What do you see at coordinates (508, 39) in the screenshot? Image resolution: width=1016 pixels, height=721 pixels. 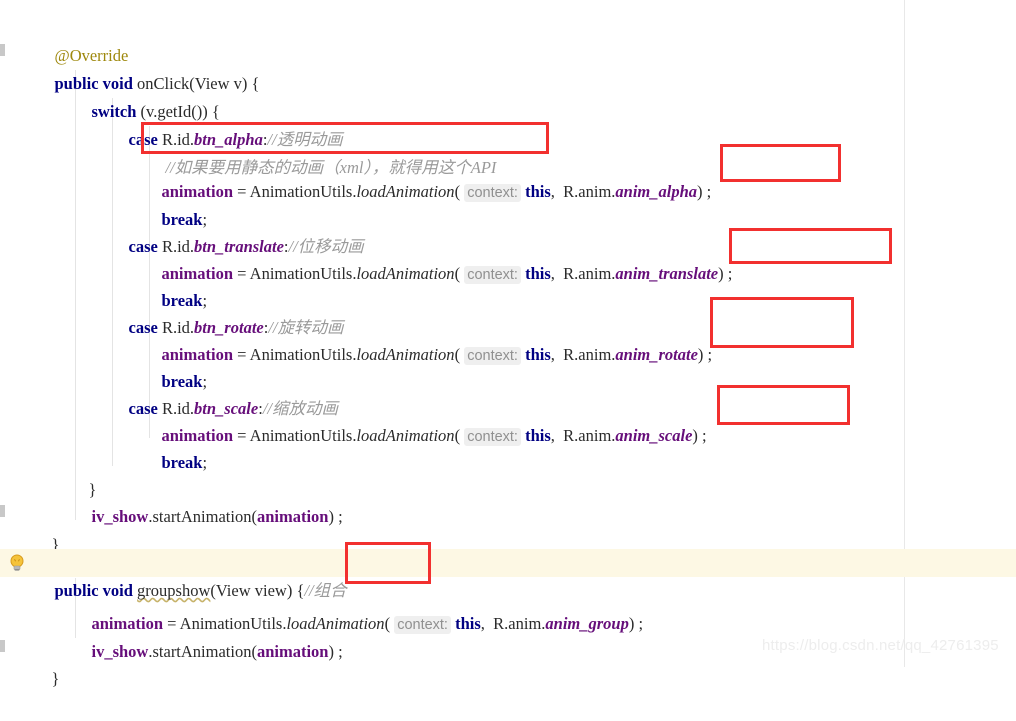 I see `code-line-override: @Override` at bounding box center [508, 39].